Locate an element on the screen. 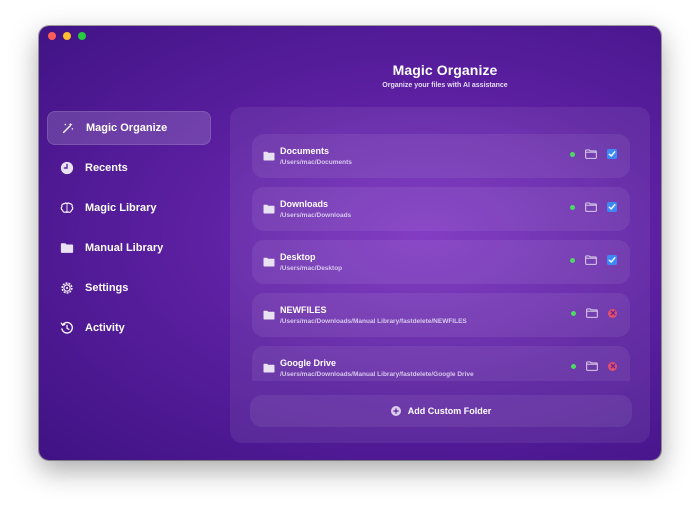 The height and width of the screenshot is (512, 700). folder-row-downloads: Downloads /Users/mac/Downloads is located at coordinates (441, 209).